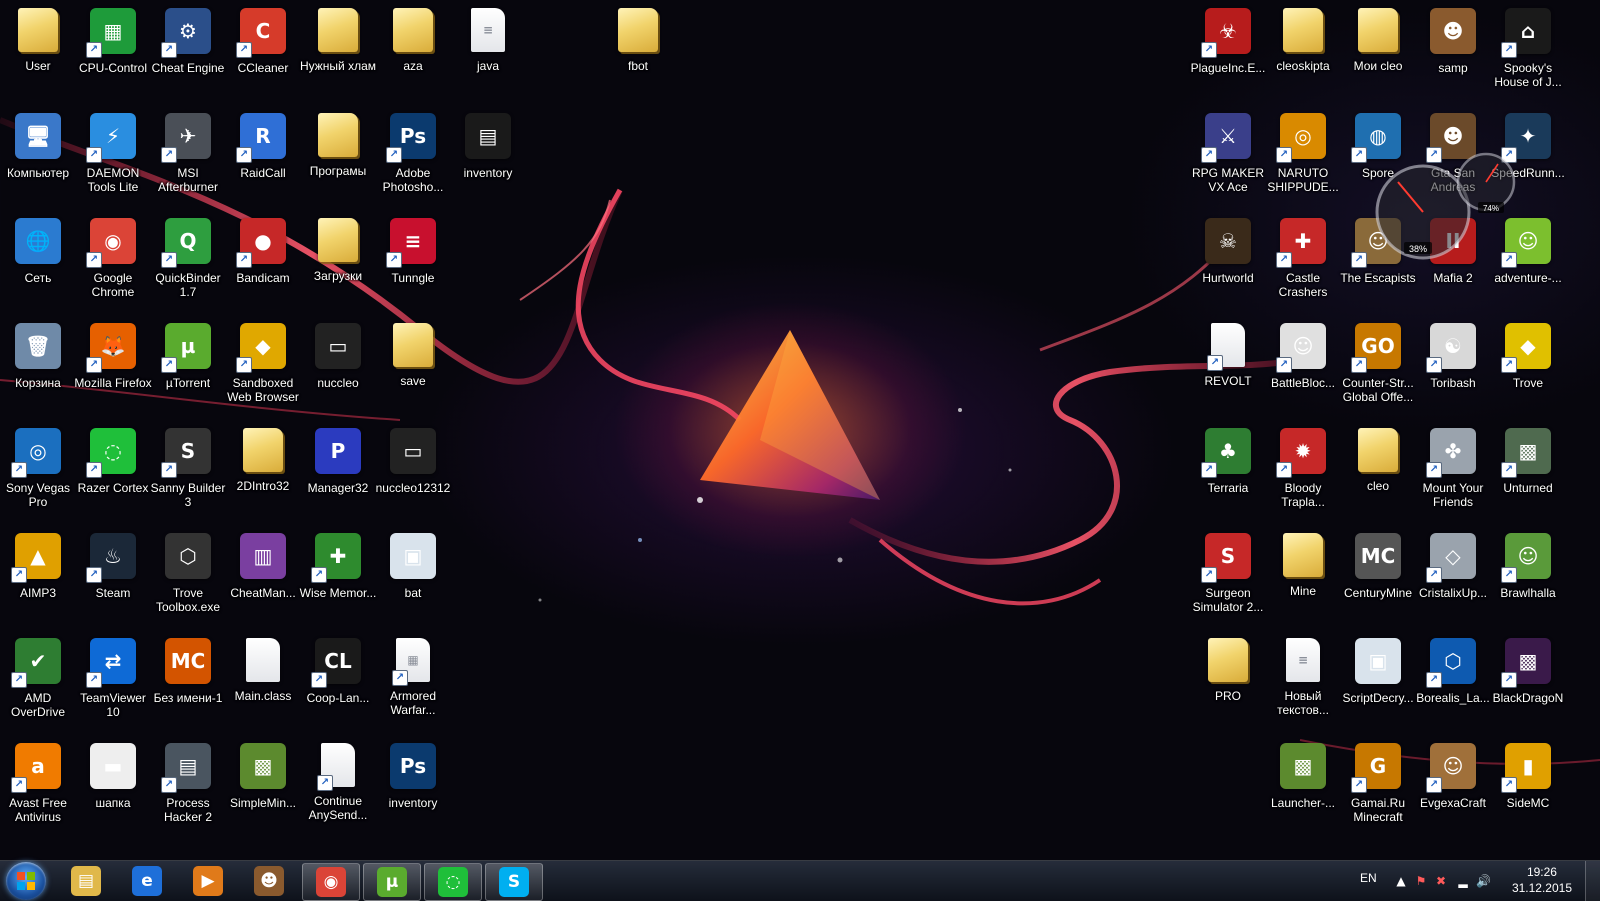 This screenshot has height=901, width=1600. I want to click on start-button, so click(26, 881).